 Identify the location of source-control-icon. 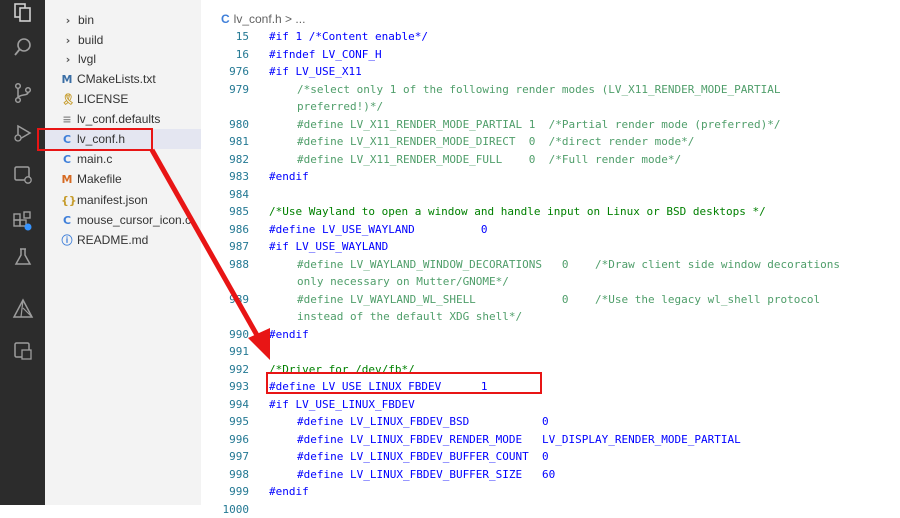
(23, 93).